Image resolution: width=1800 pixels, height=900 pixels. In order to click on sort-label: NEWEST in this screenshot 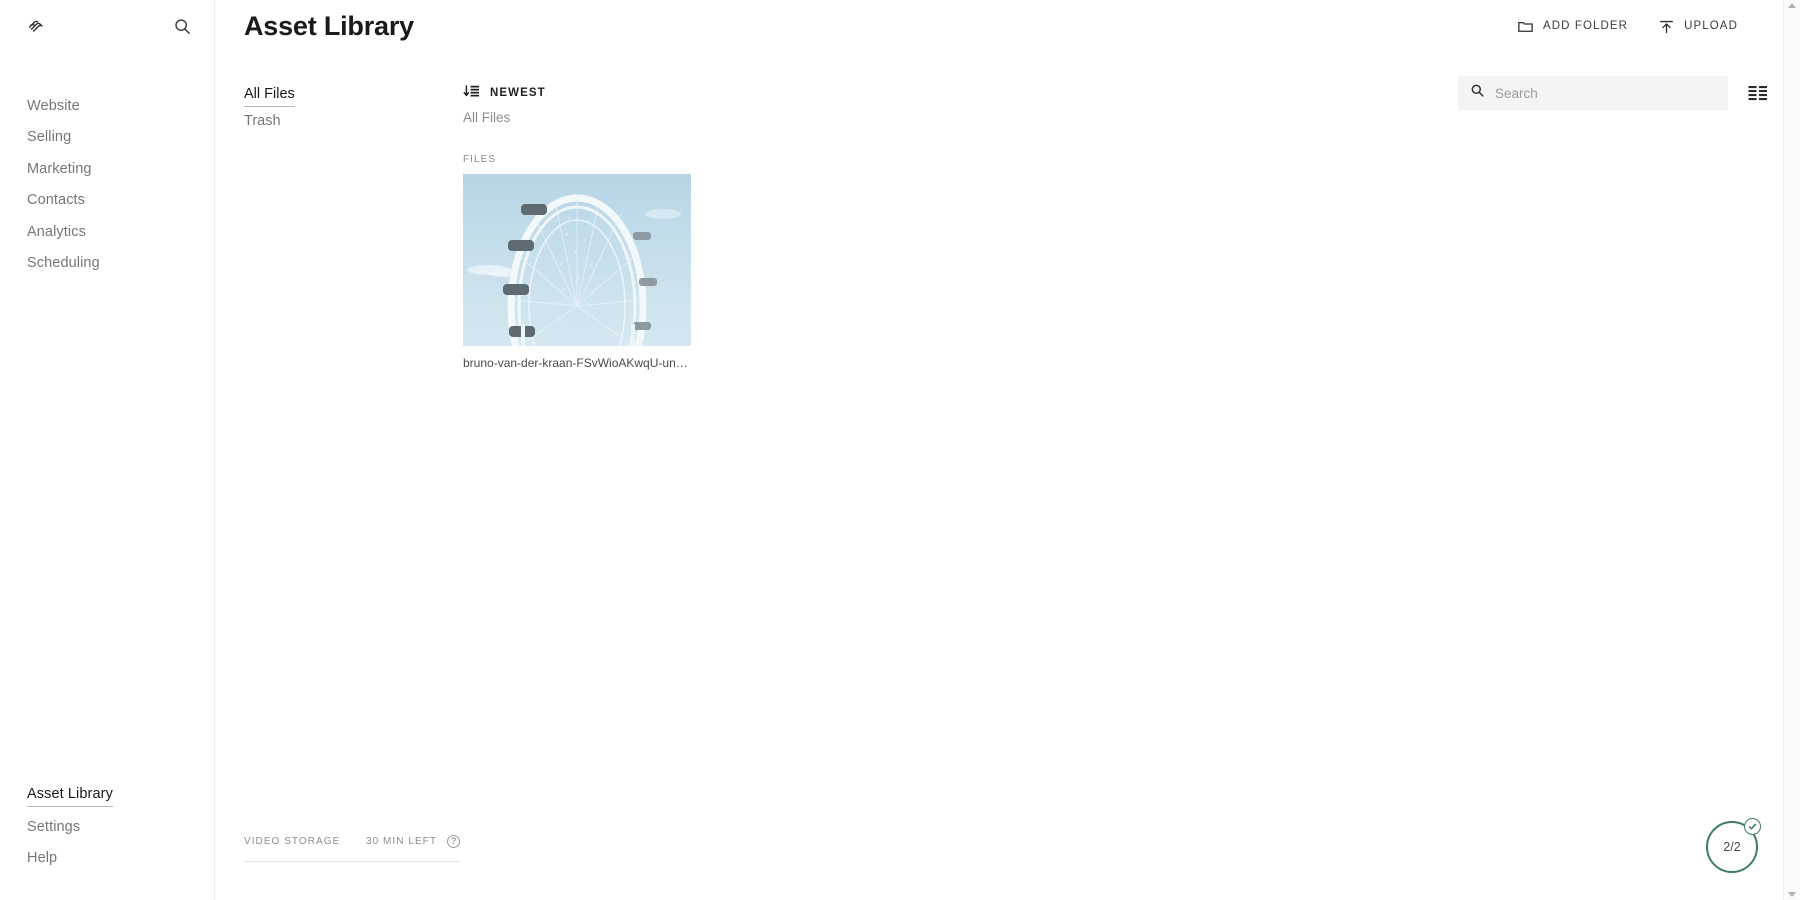, I will do `click(518, 93)`.